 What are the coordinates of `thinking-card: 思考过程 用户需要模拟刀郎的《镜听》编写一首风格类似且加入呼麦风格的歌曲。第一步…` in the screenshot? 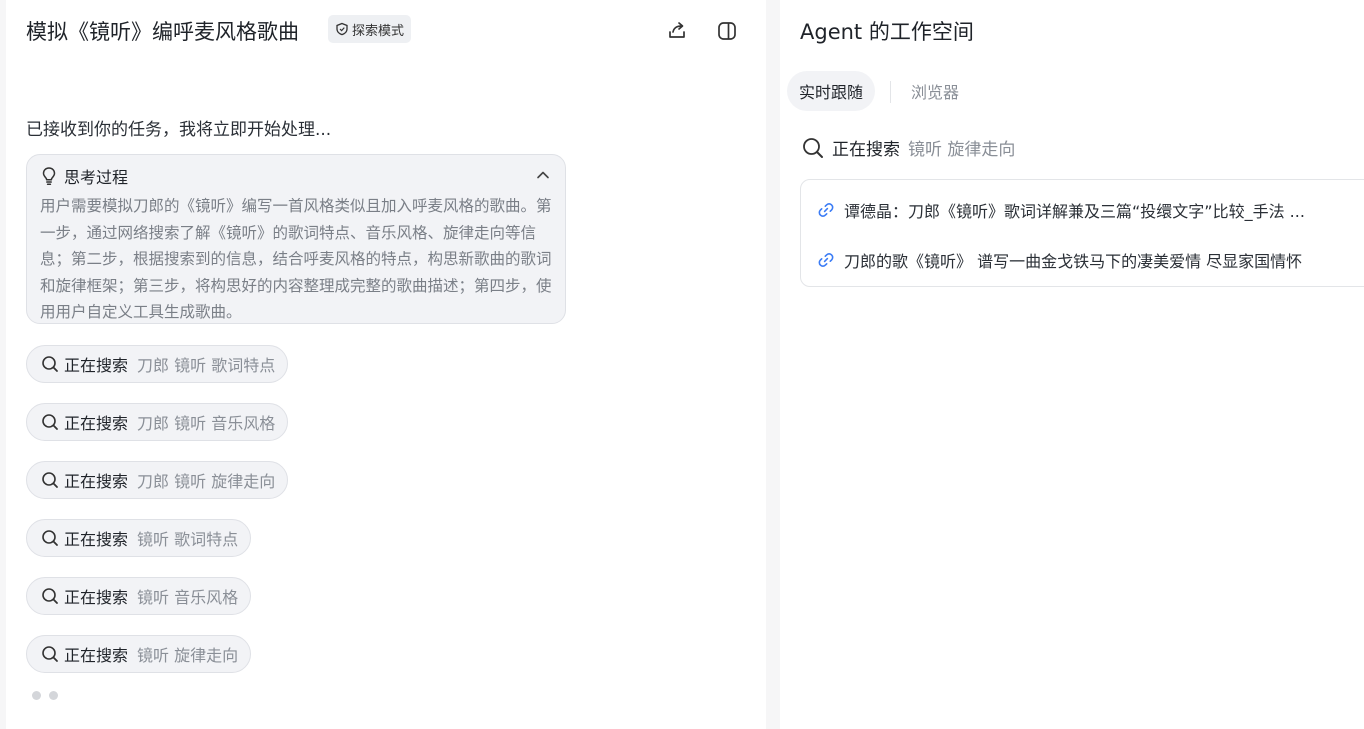 It's located at (296, 239).